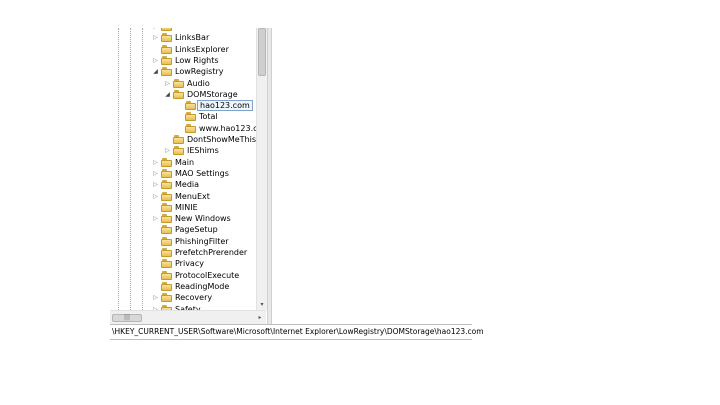 The image size is (720, 405). I want to click on tree-item-label: MAO Settings, so click(202, 173).